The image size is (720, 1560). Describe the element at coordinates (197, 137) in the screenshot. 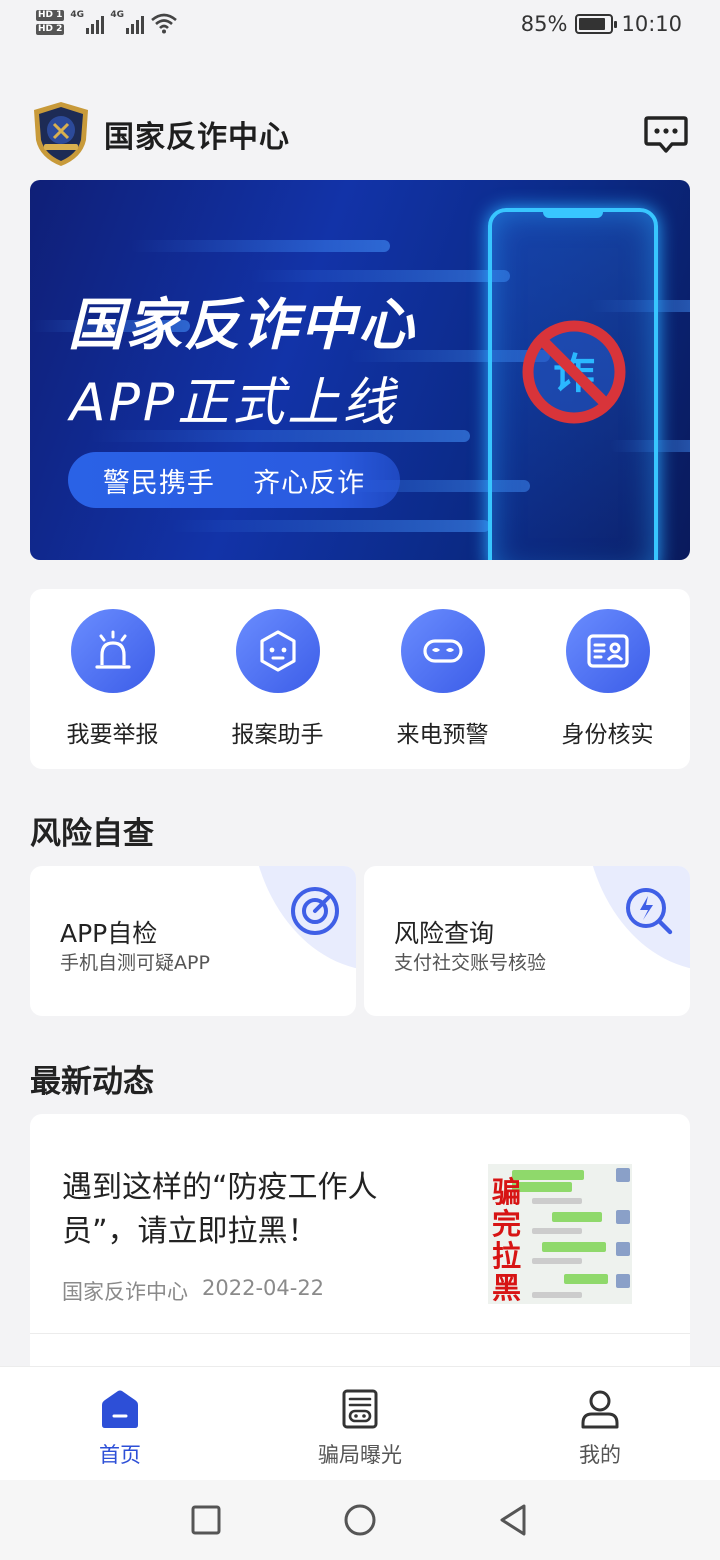

I see `app-title: 国家反诈中心` at that location.